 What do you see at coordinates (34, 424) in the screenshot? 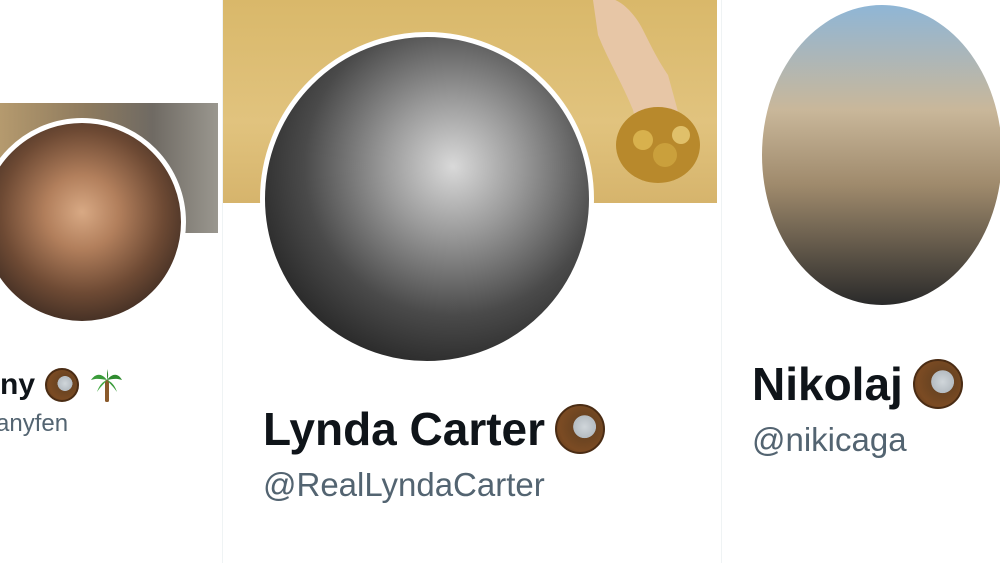
I see `handle-left: anyfen` at bounding box center [34, 424].